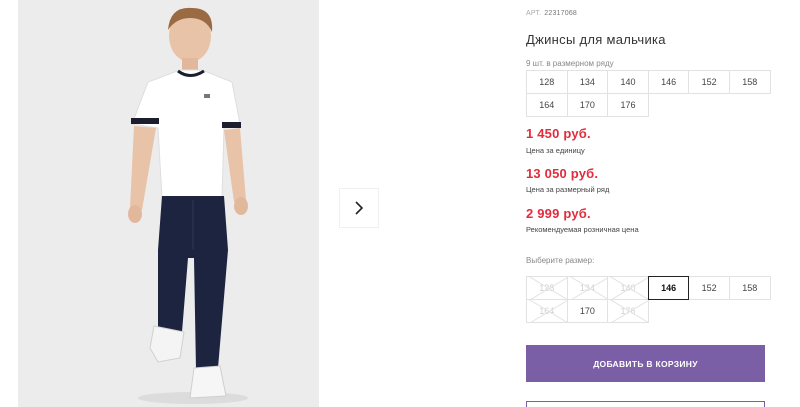 This screenshot has height=407, width=800. Describe the element at coordinates (568, 189) in the screenshot. I see `row-price-label: Цена за размерный ряд` at that location.